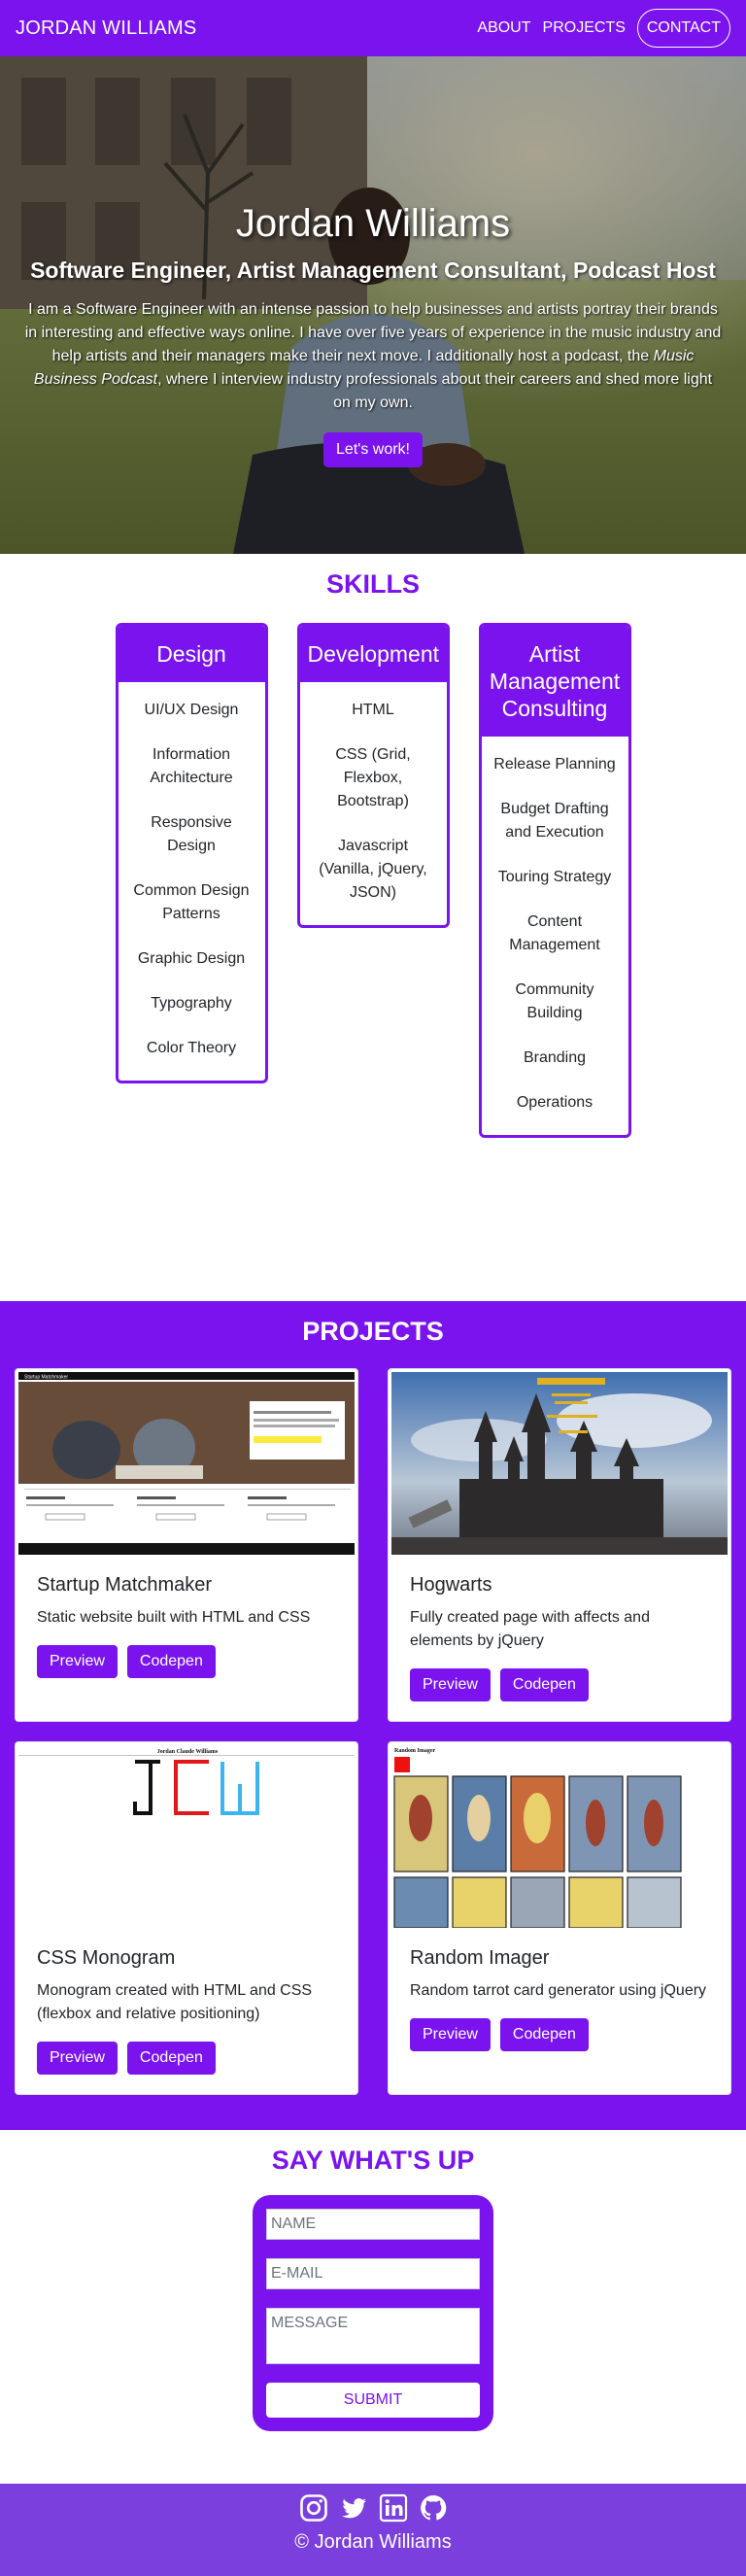 Image resolution: width=746 pixels, height=2576 pixels. What do you see at coordinates (373, 2530) in the screenshot?
I see `footer: © Jordan Williams` at bounding box center [373, 2530].